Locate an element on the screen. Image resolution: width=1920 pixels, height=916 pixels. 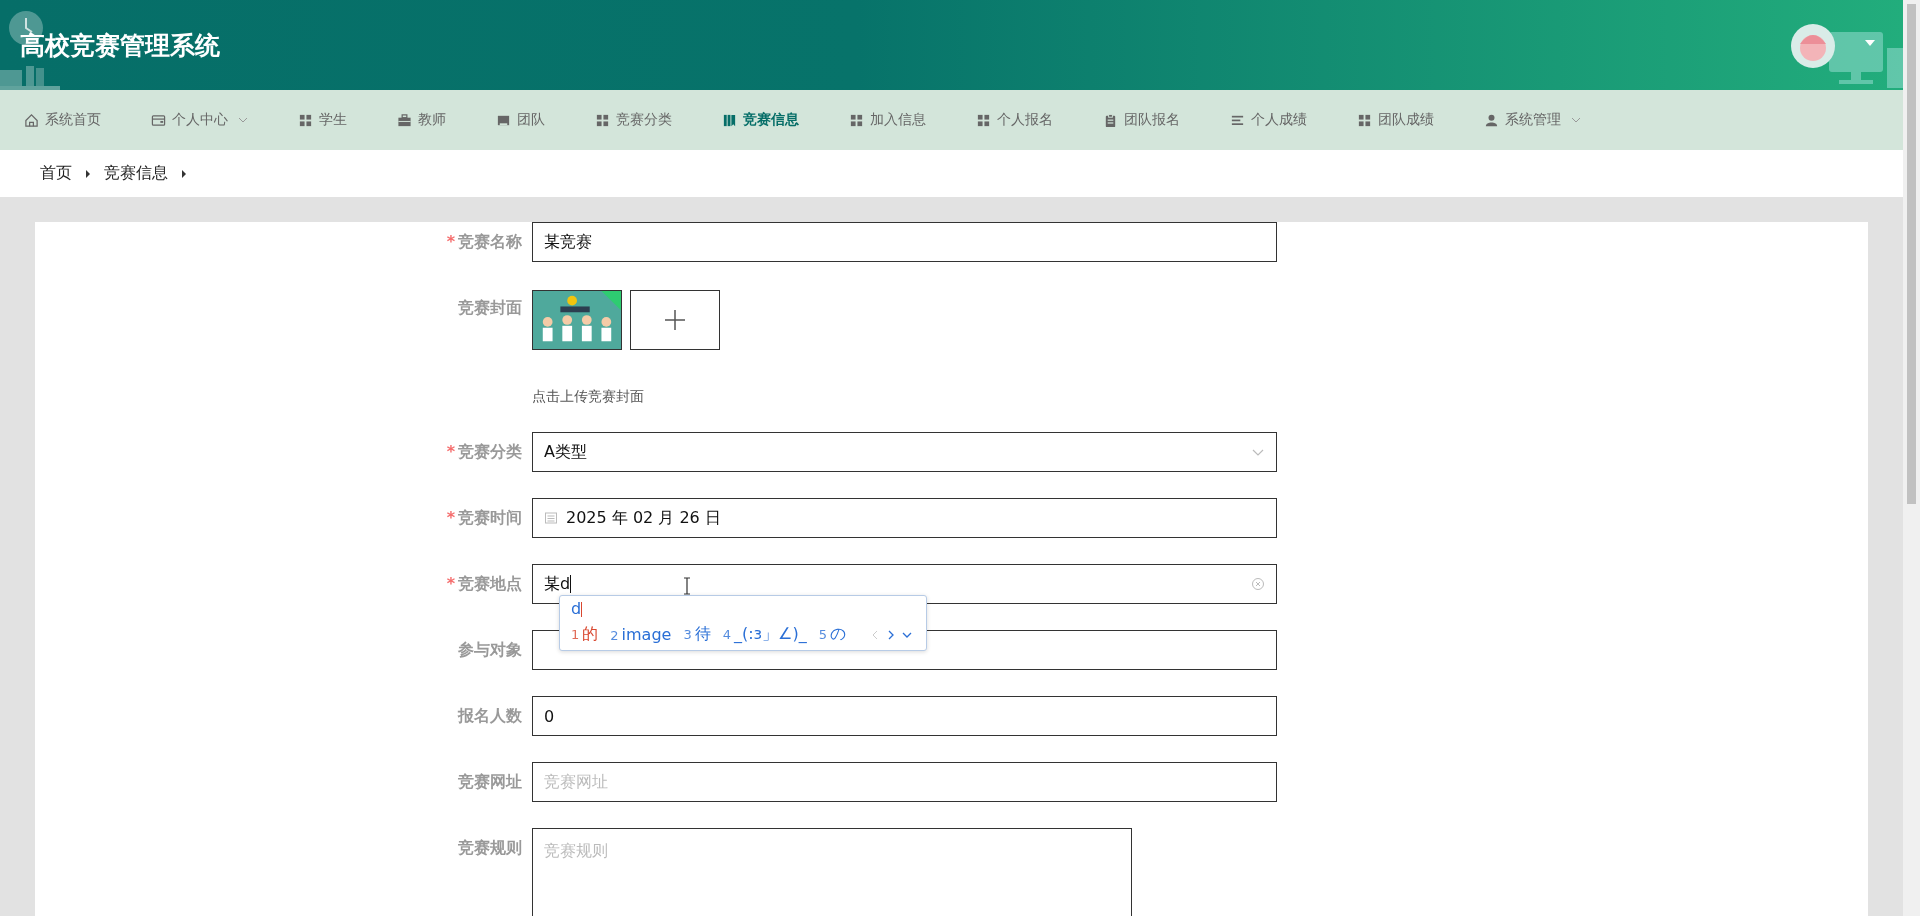
select-field: A类型 is located at coordinates (904, 452).